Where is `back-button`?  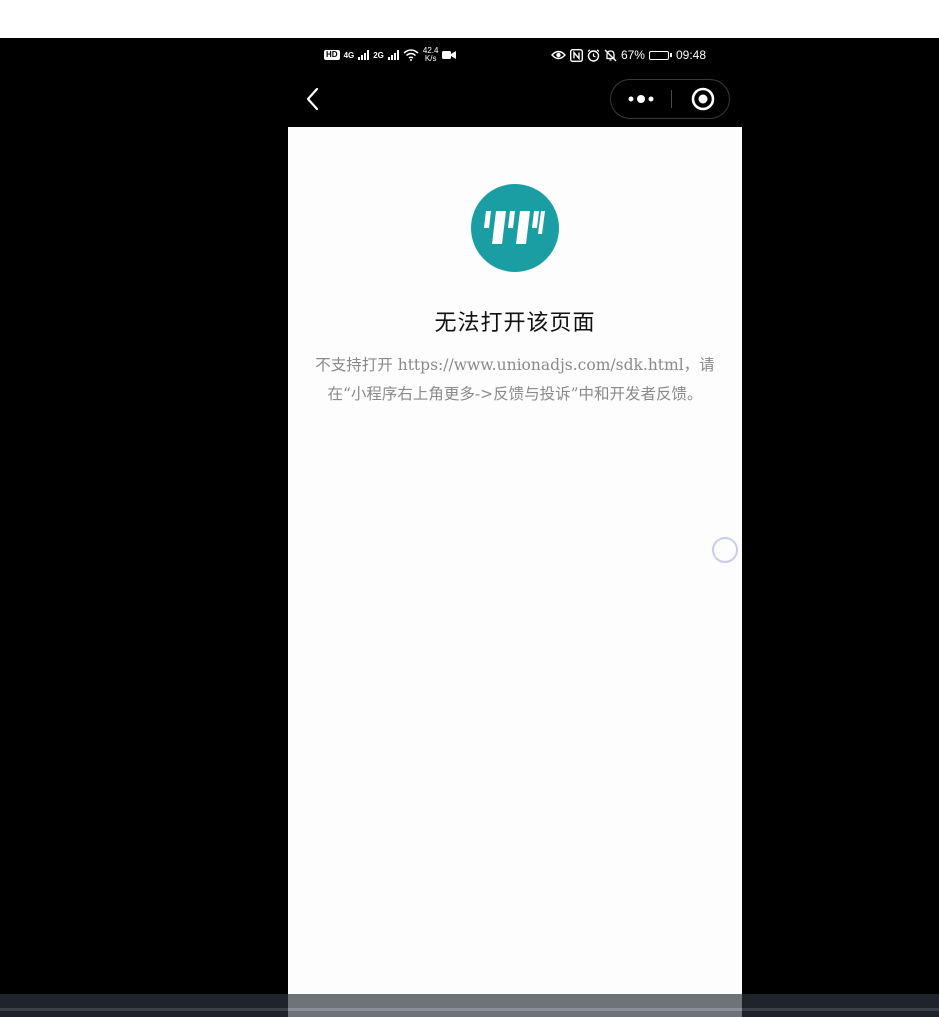
back-button is located at coordinates (314, 99).